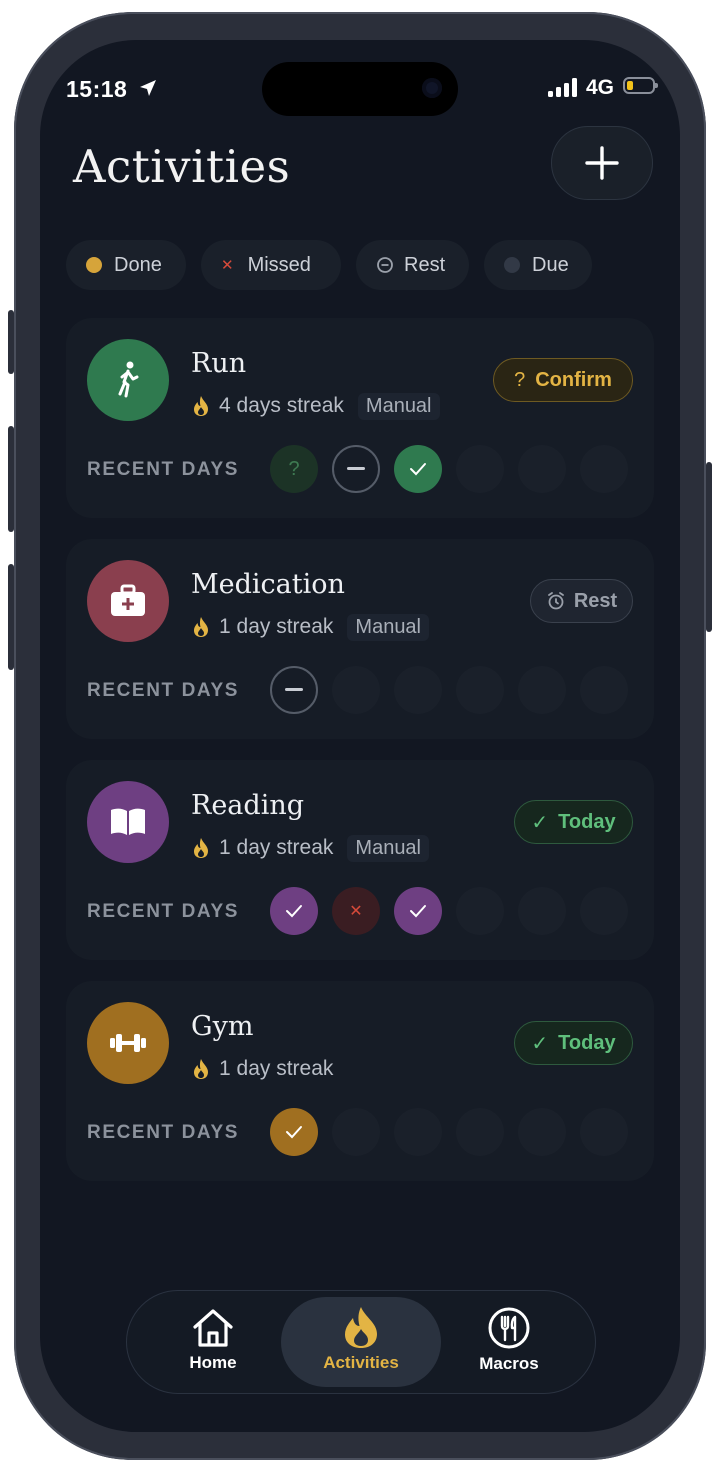 Image resolution: width=720 pixels, height=1472 pixels. I want to click on camera-lens, so click(432, 88).